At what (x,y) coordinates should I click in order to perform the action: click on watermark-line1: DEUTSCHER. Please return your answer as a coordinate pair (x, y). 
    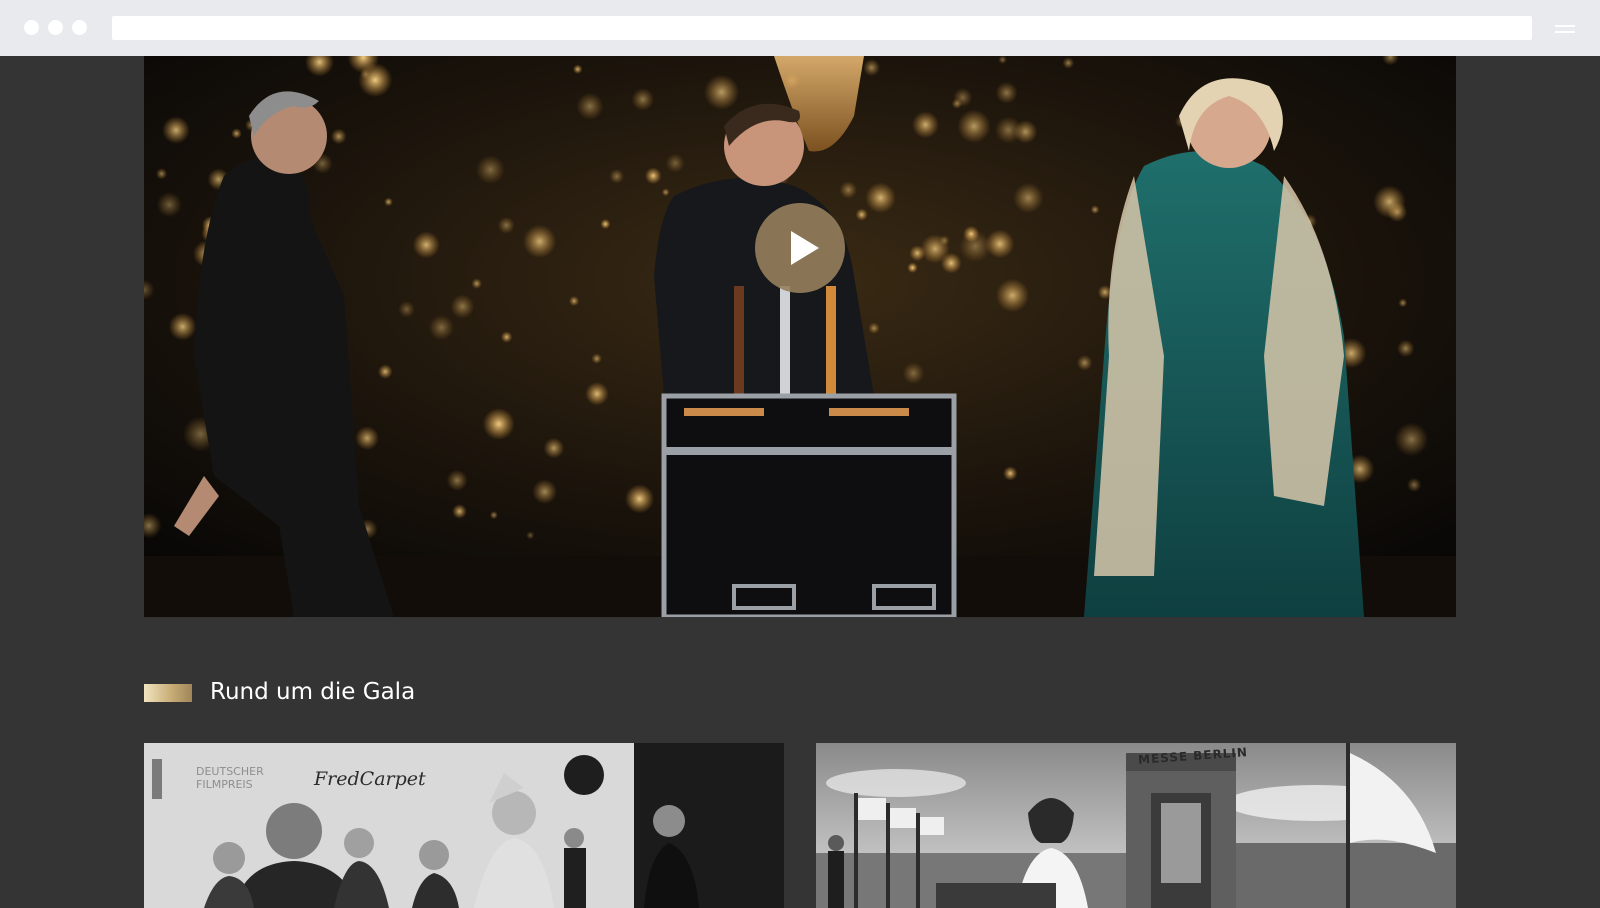
    Looking at the image, I should click on (230, 771).